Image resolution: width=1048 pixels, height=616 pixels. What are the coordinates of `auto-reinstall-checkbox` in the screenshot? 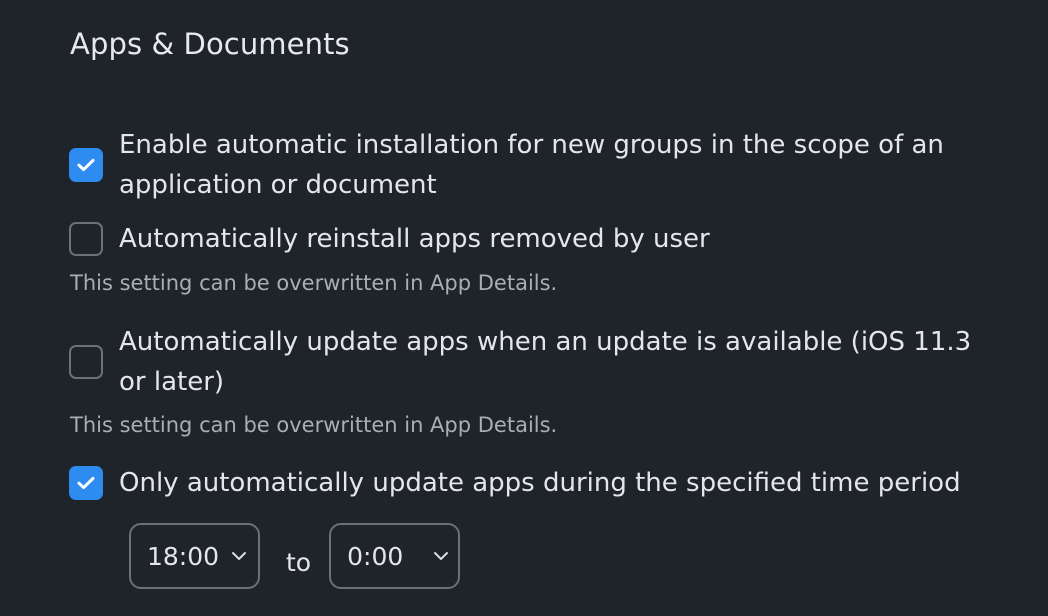 It's located at (86, 239).